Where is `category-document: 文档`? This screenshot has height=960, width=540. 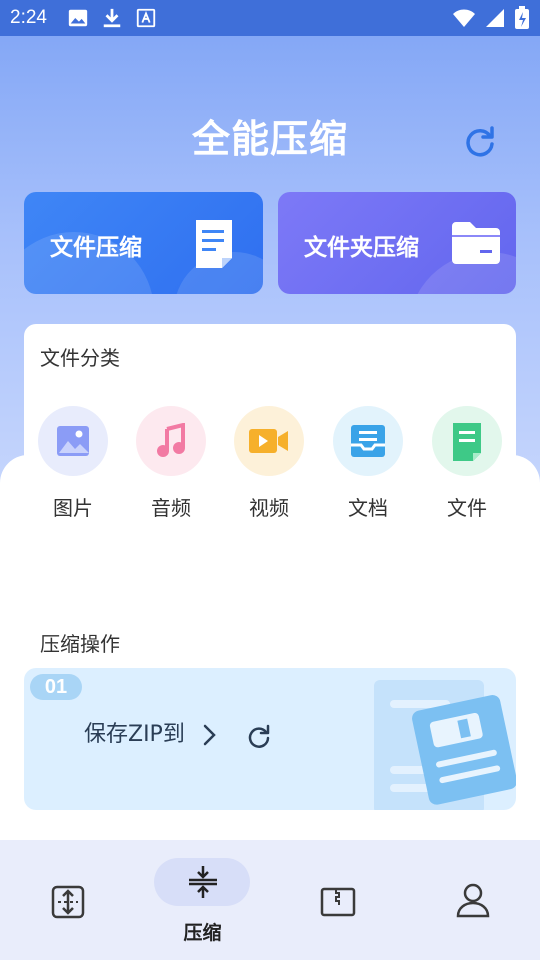 category-document: 文档 is located at coordinates (368, 463).